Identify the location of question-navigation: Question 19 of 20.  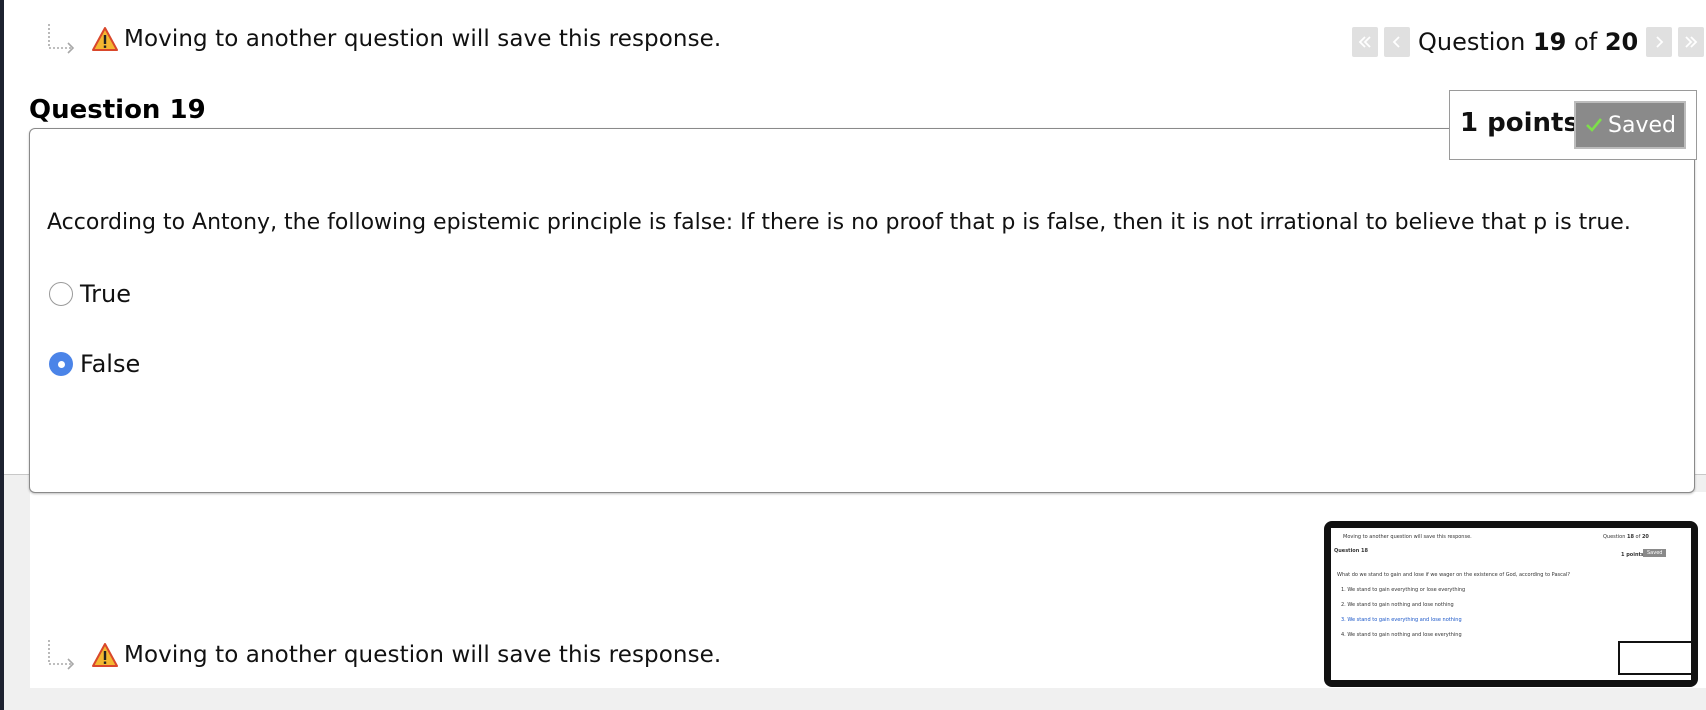
(1529, 42).